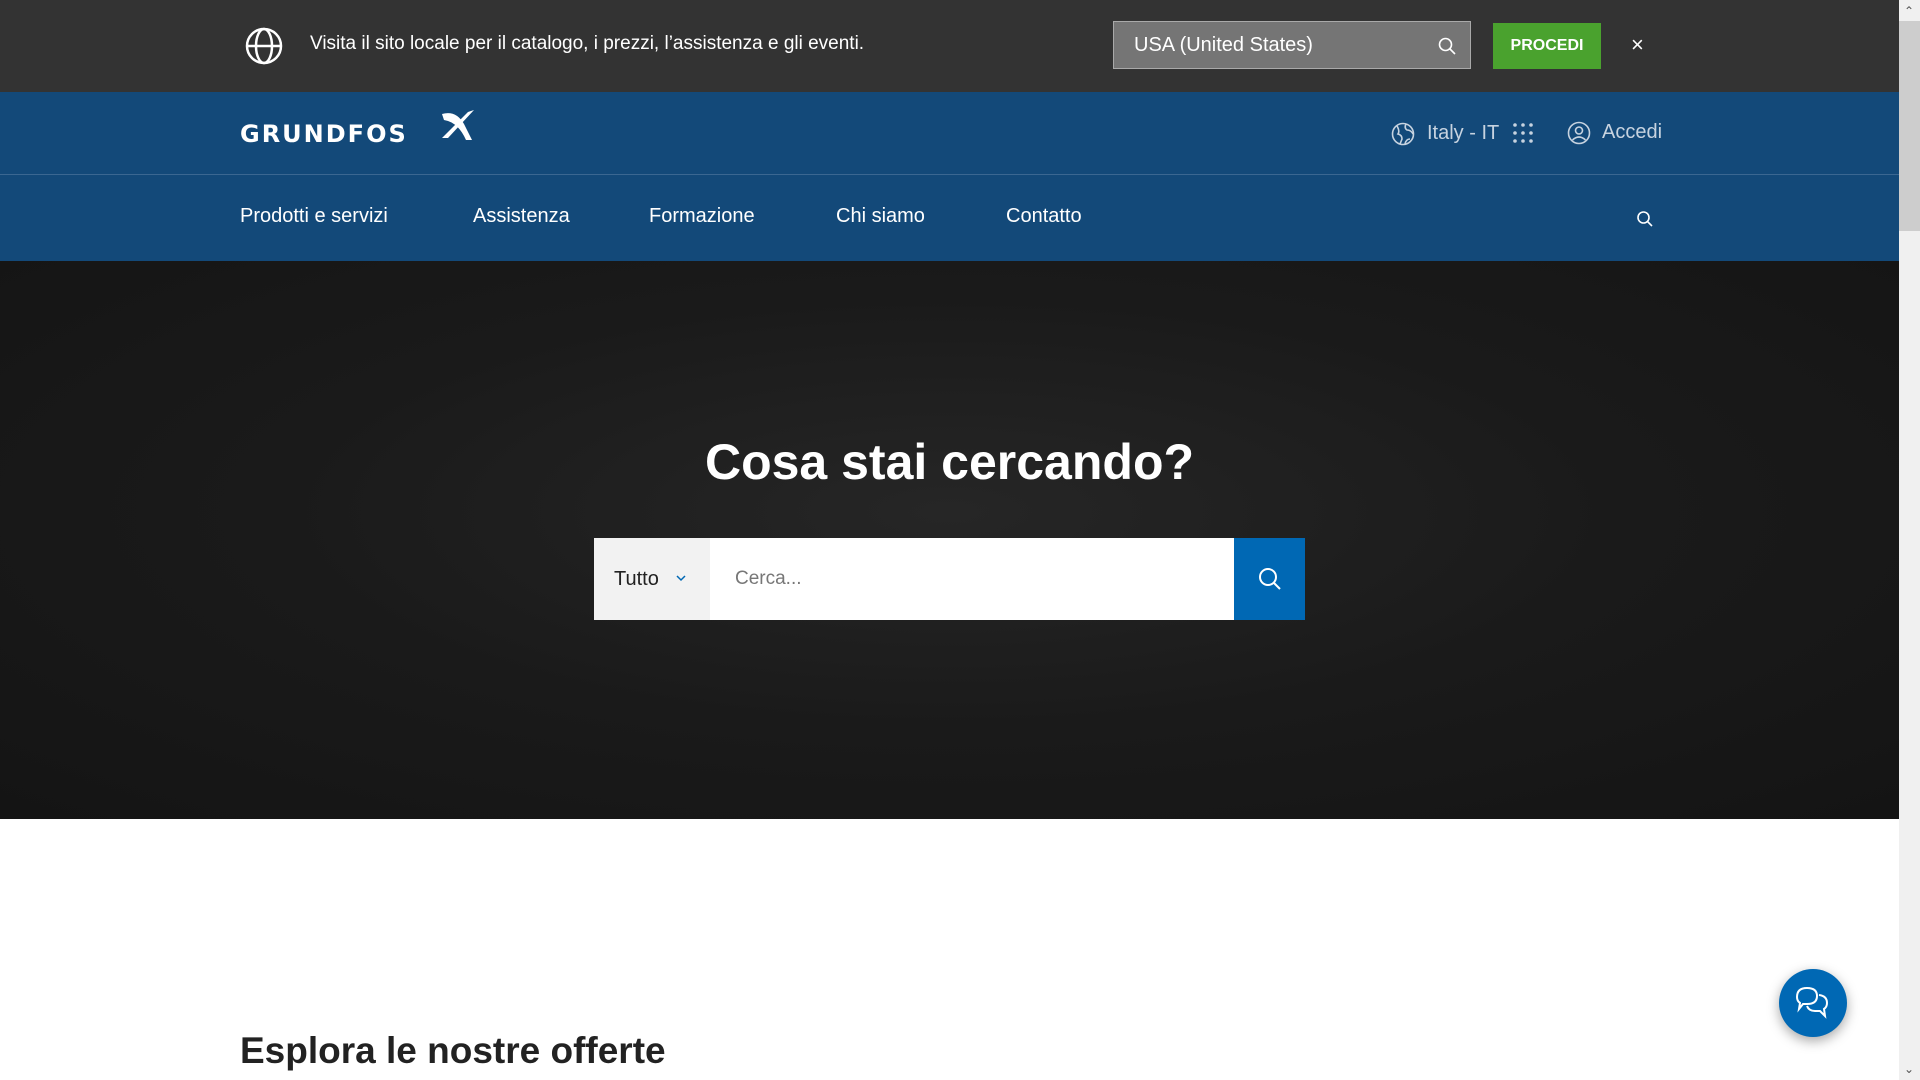 The image size is (1920, 1080). What do you see at coordinates (949, 133) in the screenshot?
I see `site-header: GRUNDFOS Italy - IT Accedi` at bounding box center [949, 133].